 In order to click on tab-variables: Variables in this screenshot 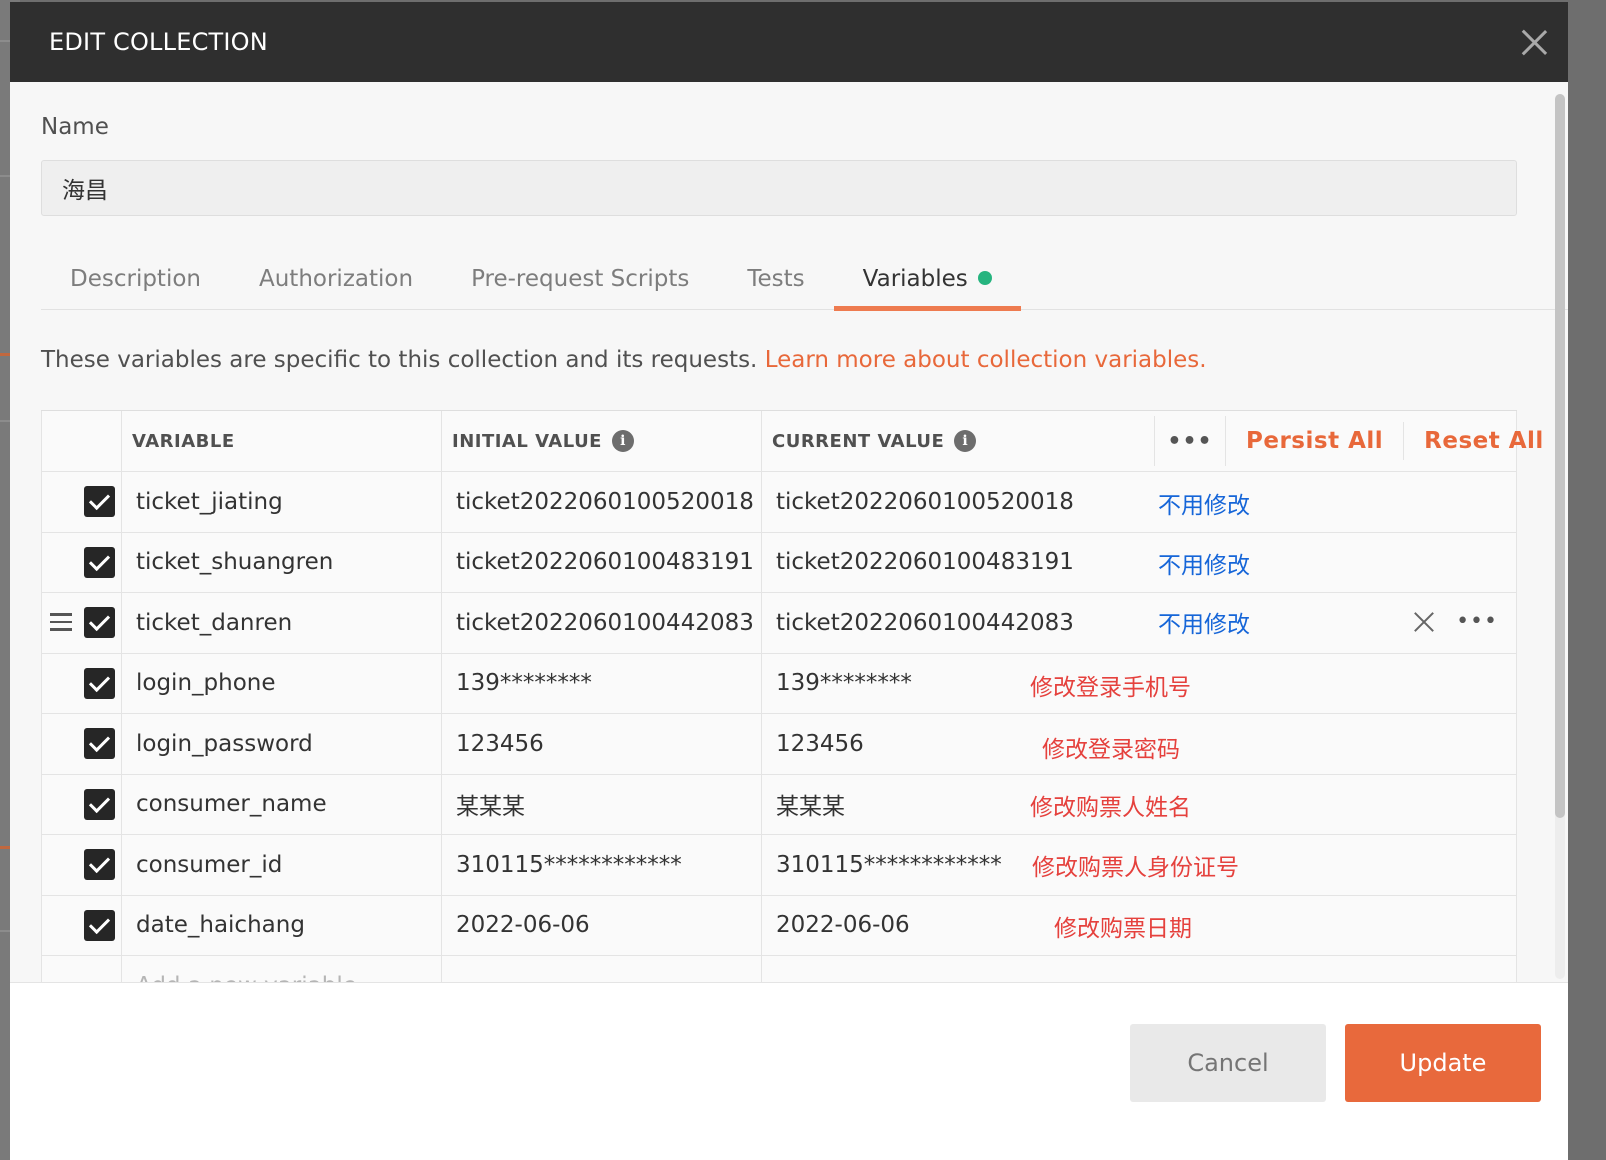, I will do `click(927, 282)`.